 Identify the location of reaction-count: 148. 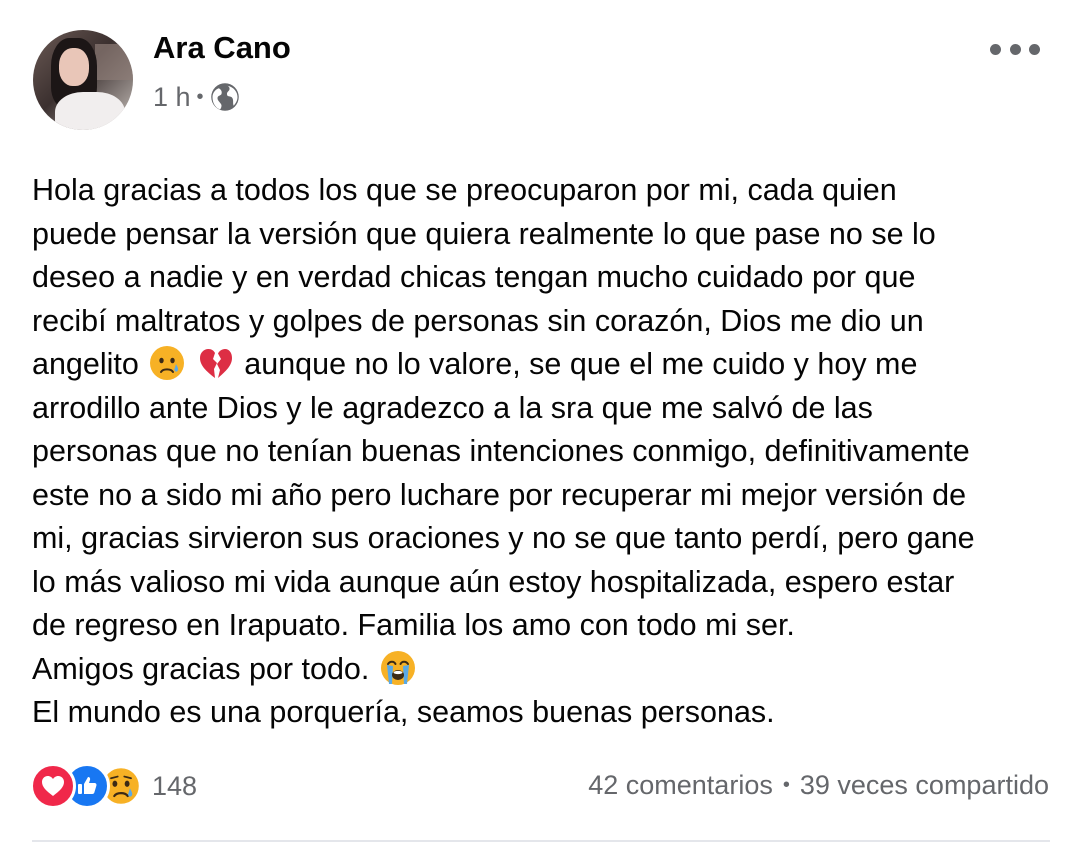
(175, 785).